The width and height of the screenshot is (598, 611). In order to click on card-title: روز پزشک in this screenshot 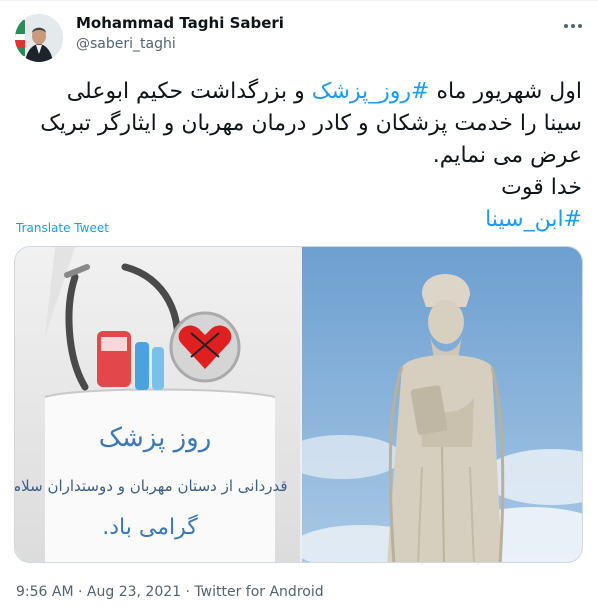, I will do `click(155, 438)`.